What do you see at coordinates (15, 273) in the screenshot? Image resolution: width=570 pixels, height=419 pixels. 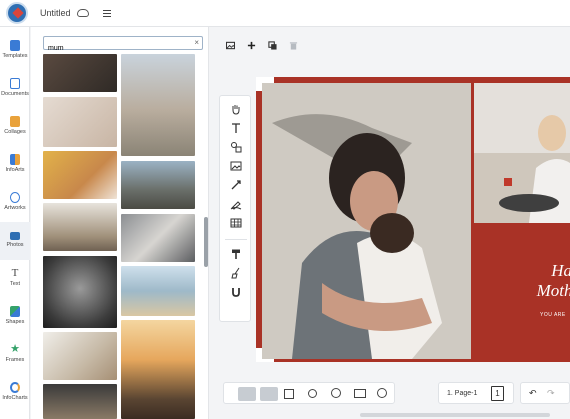 I see `text-icon: T` at bounding box center [15, 273].